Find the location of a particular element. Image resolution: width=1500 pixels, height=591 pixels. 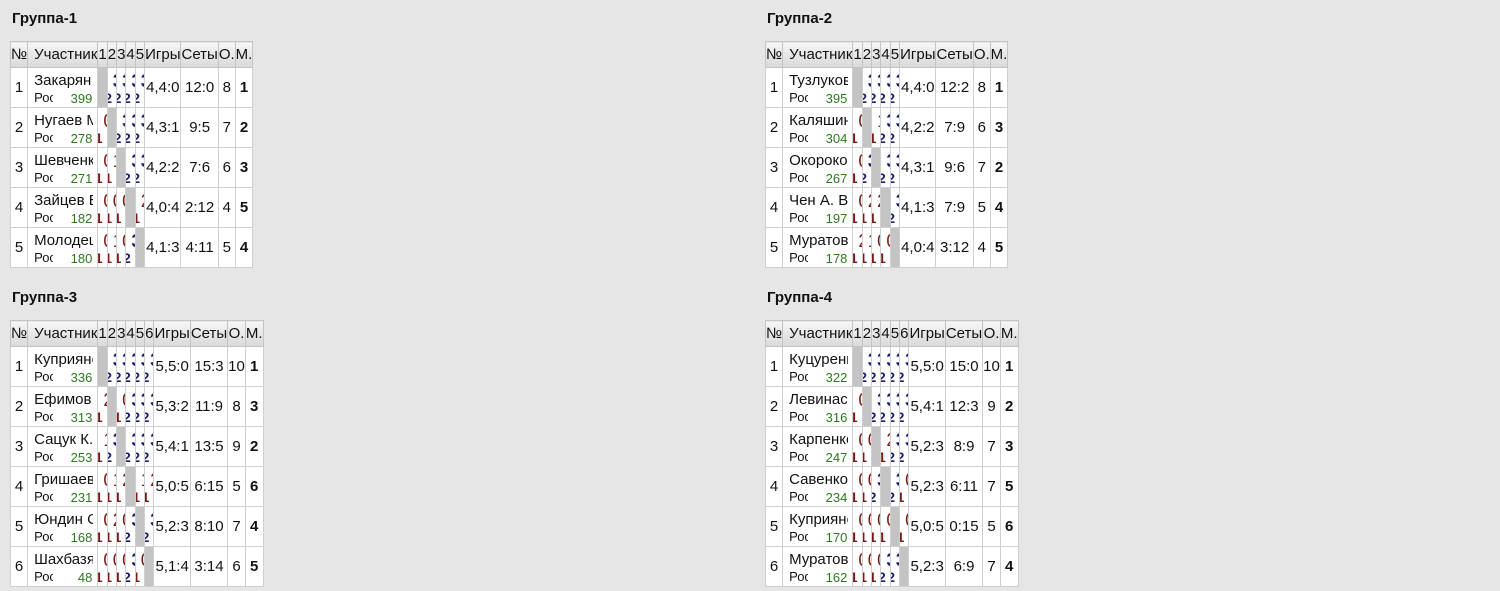

participant-cell: Шахбазян А. Г.Ростовская обл., Рост… 48 is located at coordinates (63, 566).